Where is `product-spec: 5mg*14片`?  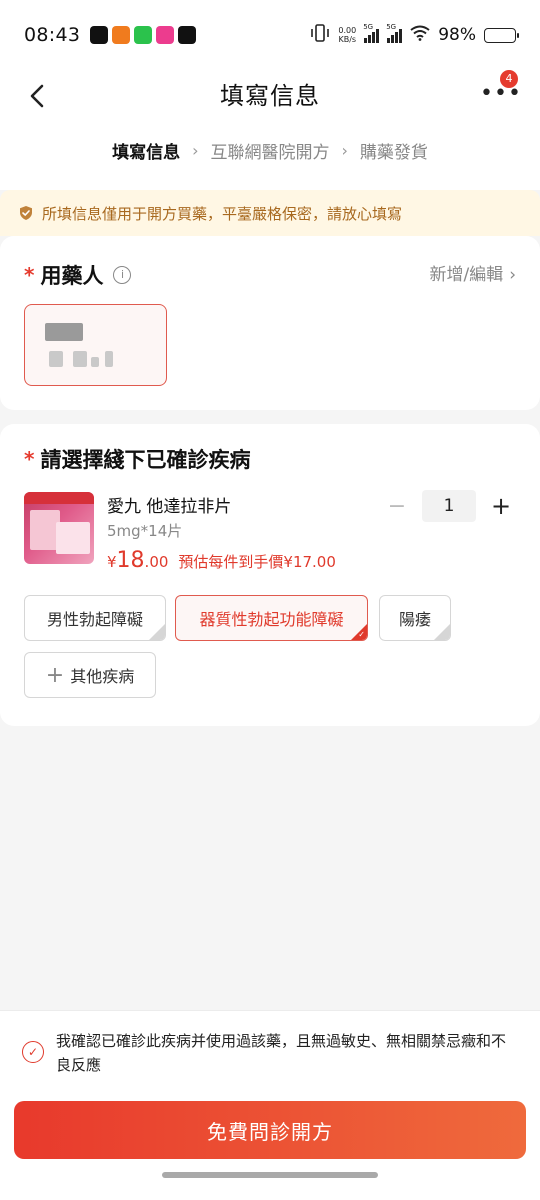
product-spec: 5mg*14片 is located at coordinates (145, 531).